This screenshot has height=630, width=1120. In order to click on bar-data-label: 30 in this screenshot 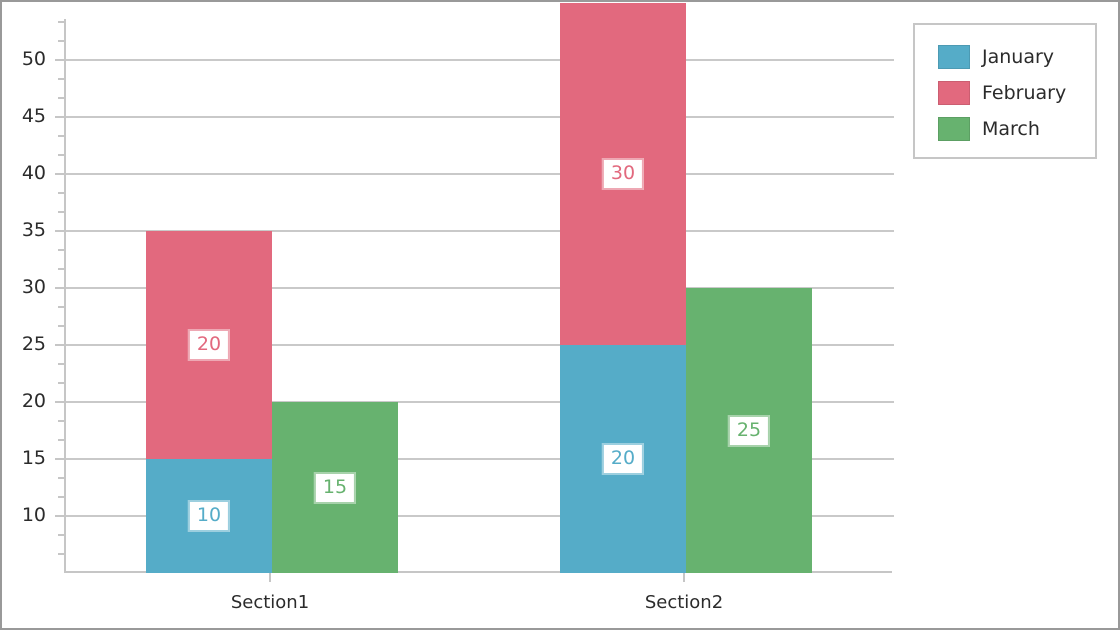, I will do `click(623, 174)`.